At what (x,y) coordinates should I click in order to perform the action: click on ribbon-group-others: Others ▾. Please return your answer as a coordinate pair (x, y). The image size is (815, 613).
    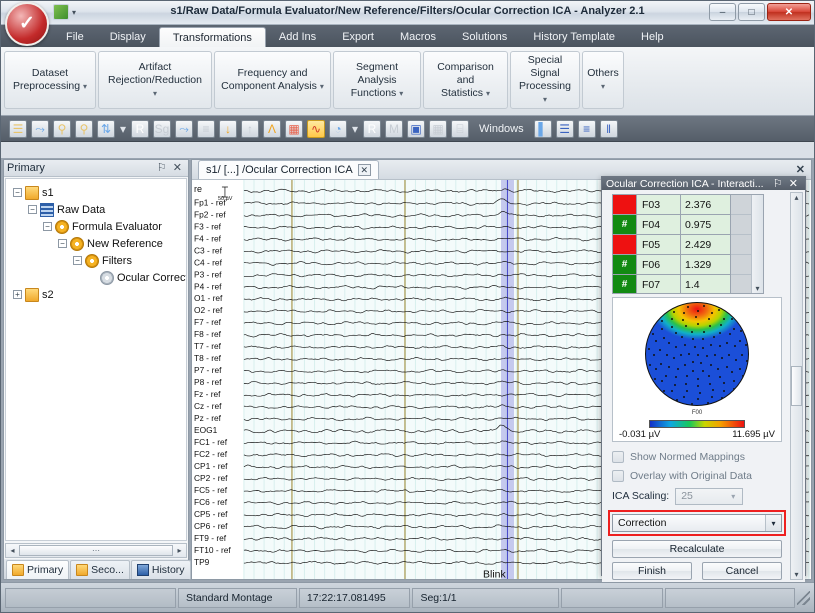
    Looking at the image, I should click on (603, 80).